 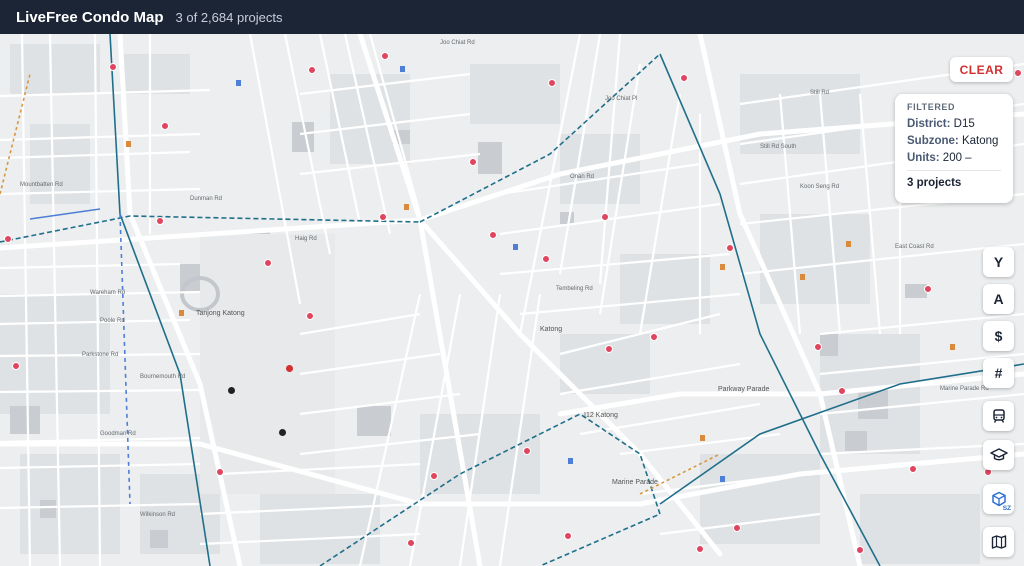 What do you see at coordinates (163, 377) in the screenshot?
I see `street-label: Bournemouth Rd` at bounding box center [163, 377].